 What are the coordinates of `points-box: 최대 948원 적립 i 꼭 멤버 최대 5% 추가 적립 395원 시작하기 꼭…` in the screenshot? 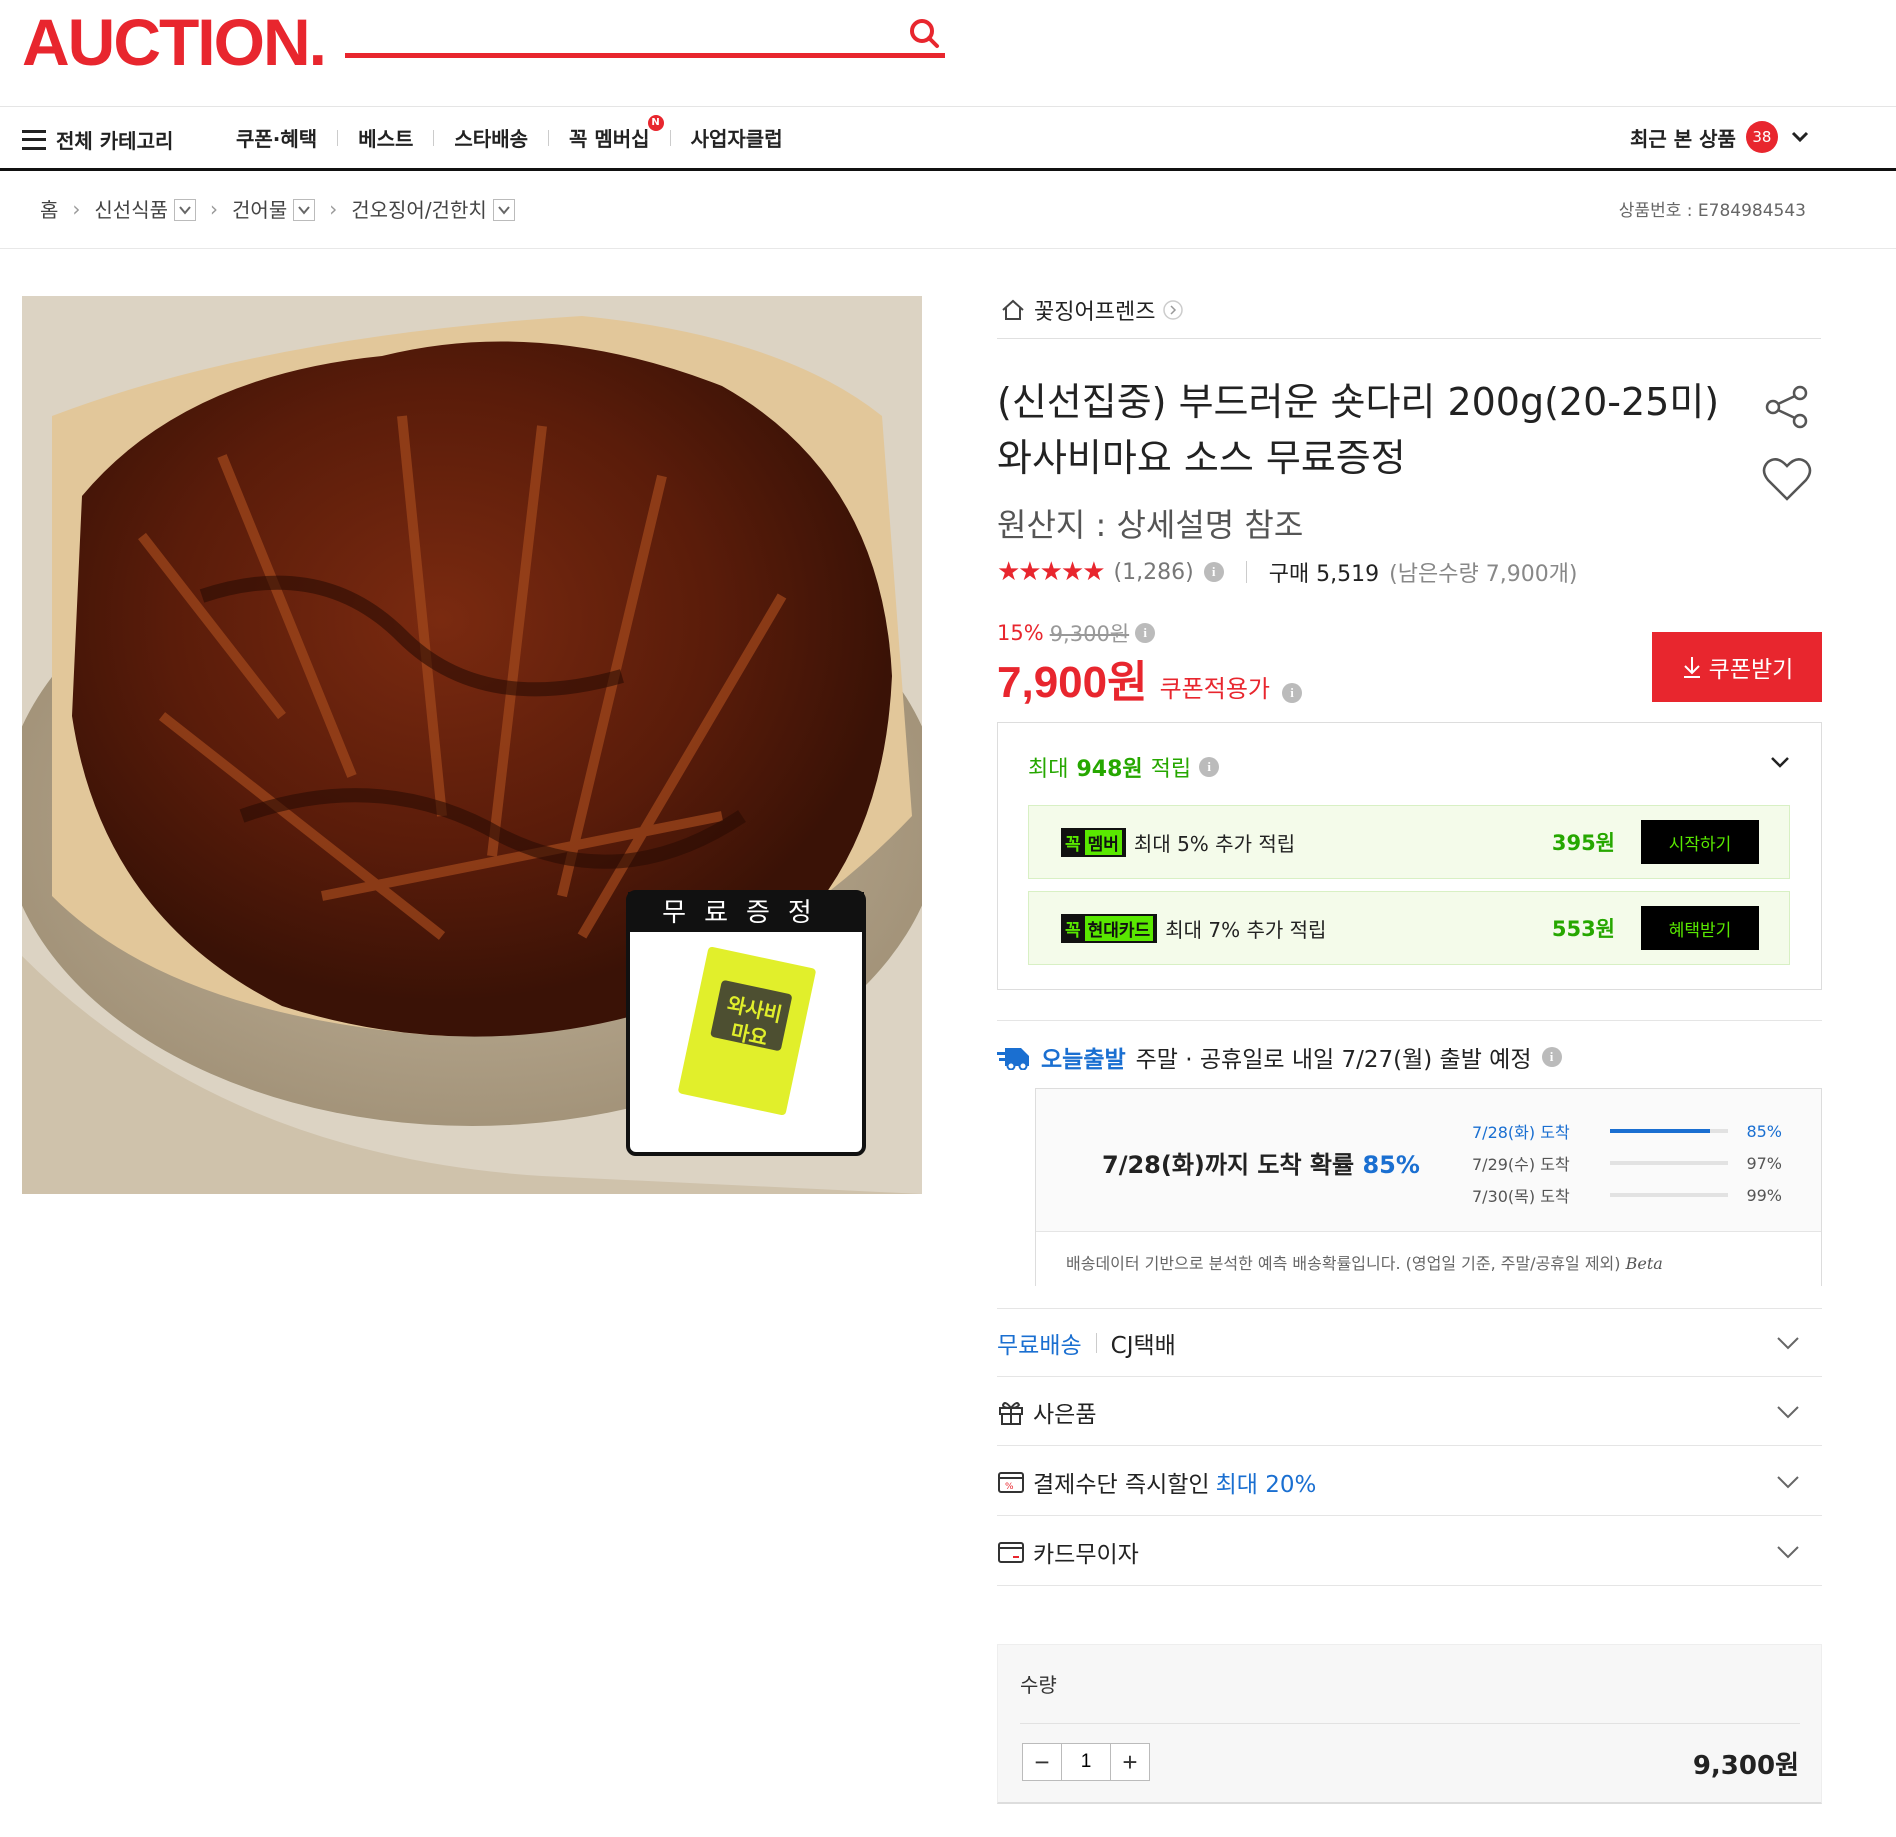 It's located at (1409, 856).